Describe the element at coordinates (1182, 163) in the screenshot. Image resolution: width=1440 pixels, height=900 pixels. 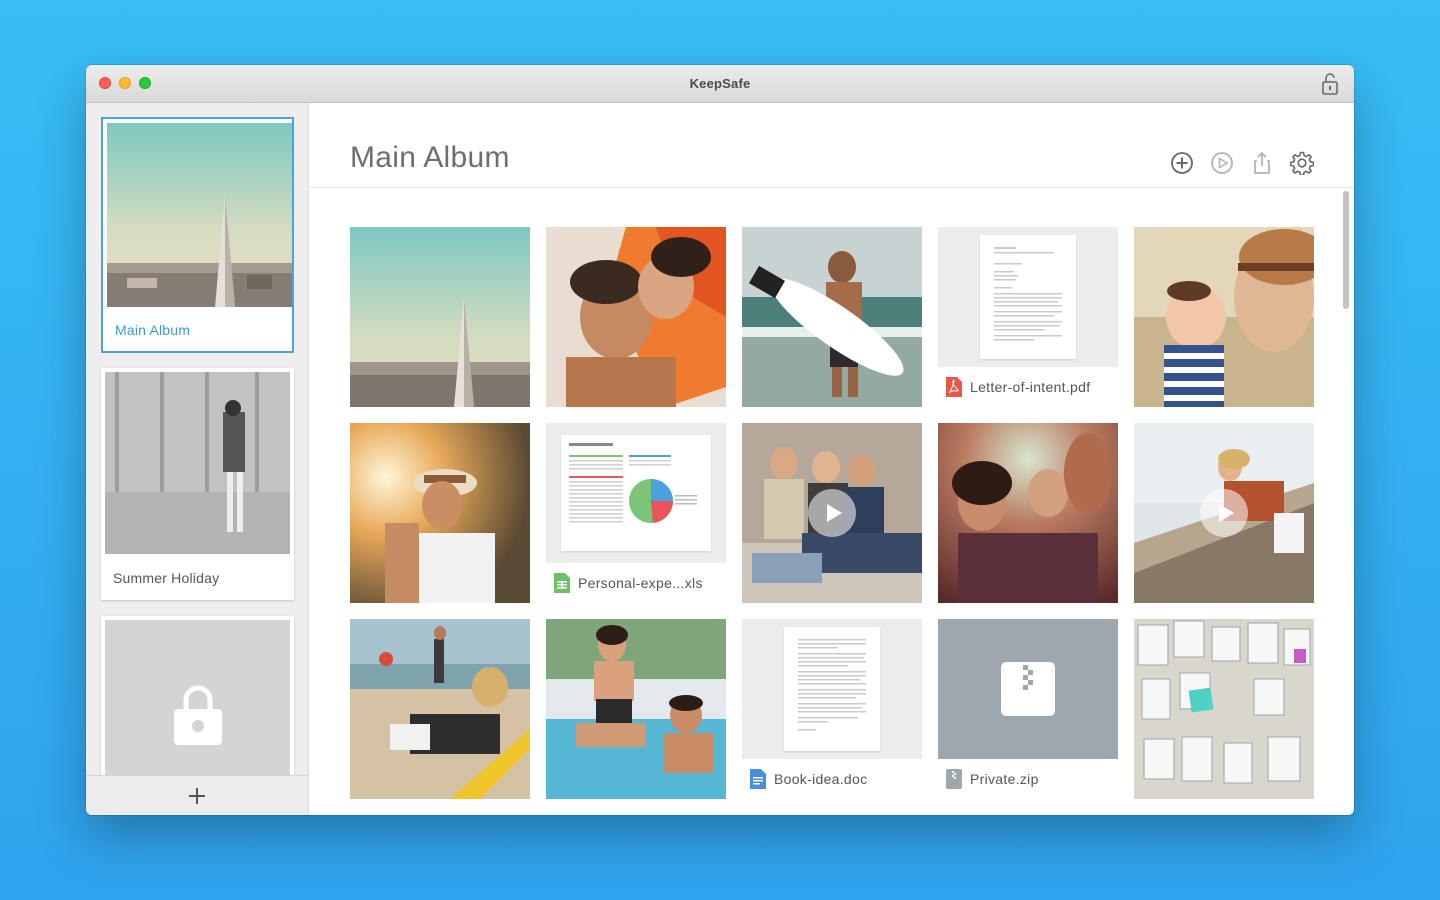
I see `add-icon` at that location.